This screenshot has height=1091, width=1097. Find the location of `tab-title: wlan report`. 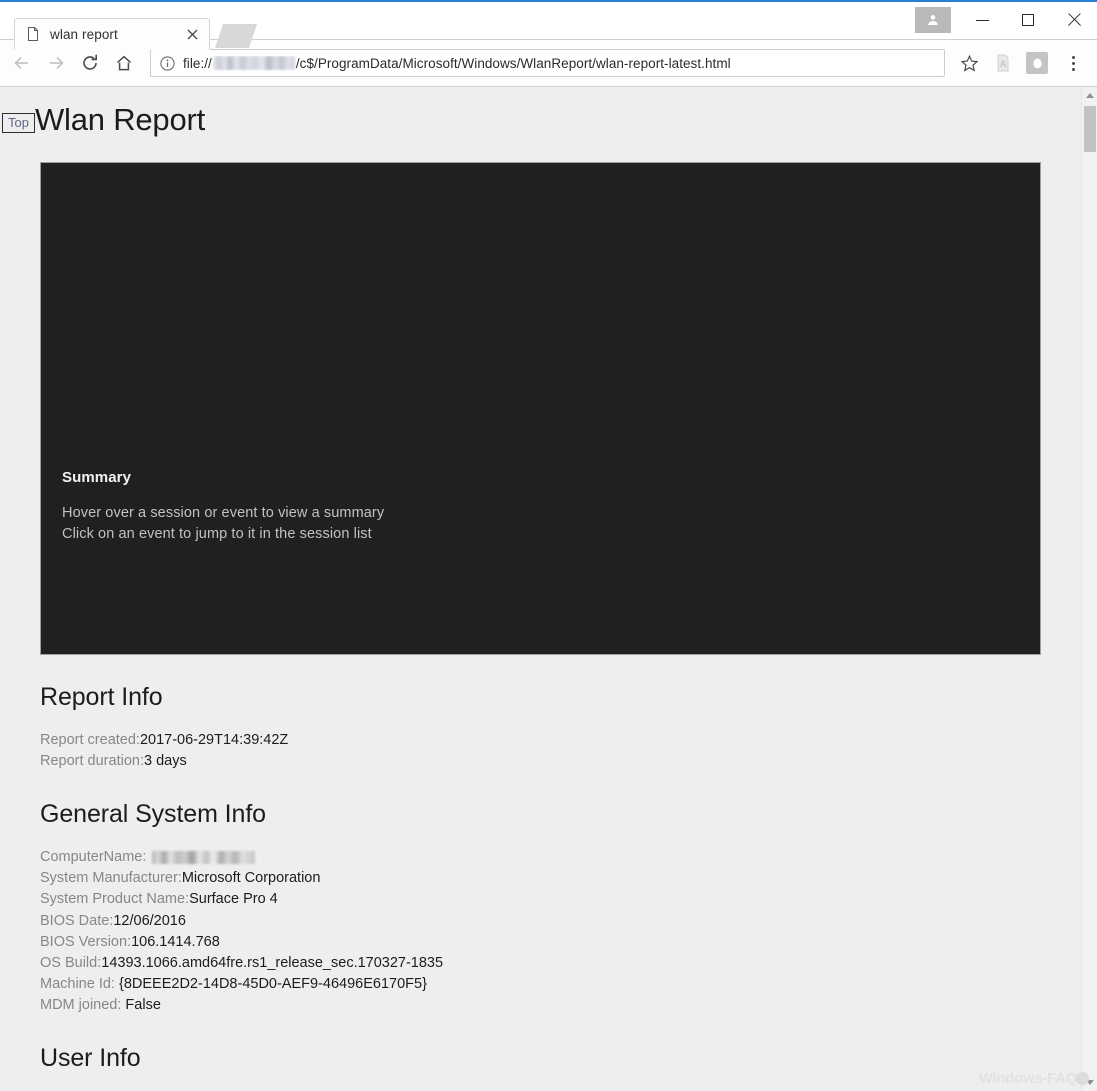

tab-title: wlan report is located at coordinates (84, 34).